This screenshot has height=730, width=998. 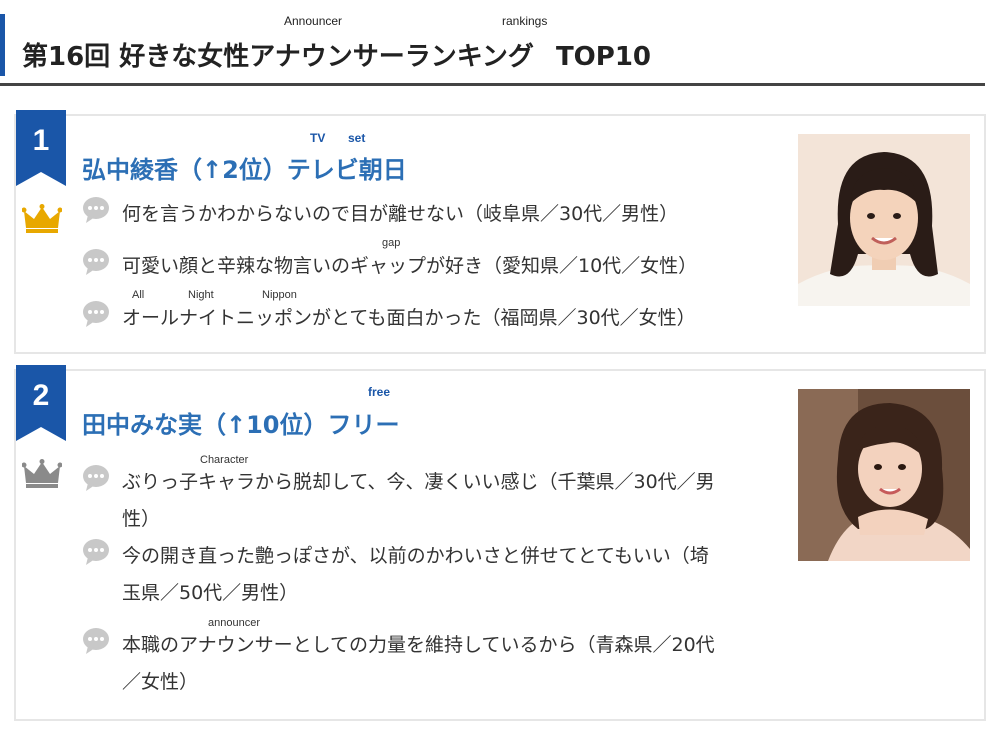 I want to click on silver-crown-icon, so click(x=42, y=474).